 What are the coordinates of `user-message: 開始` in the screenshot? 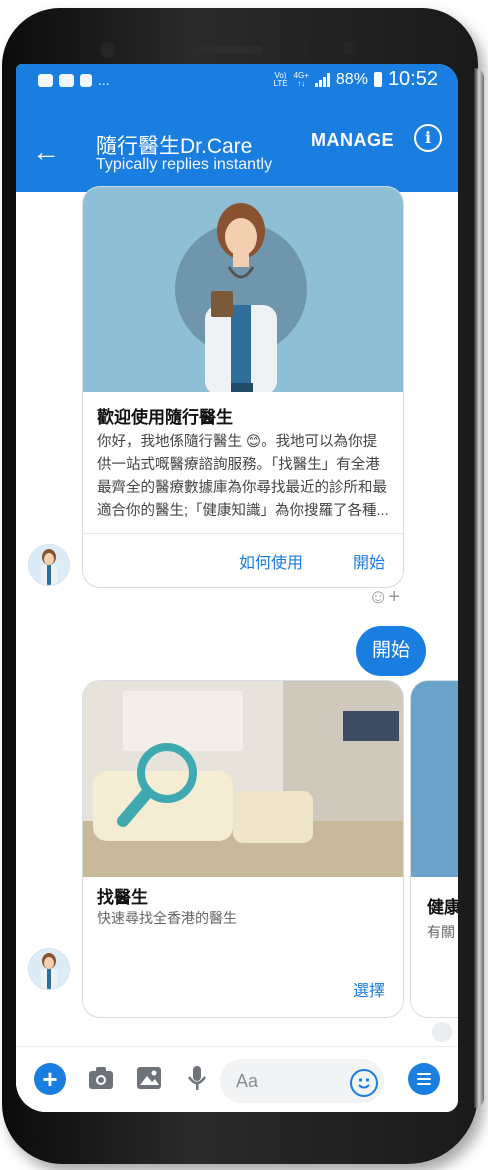 It's located at (391, 651).